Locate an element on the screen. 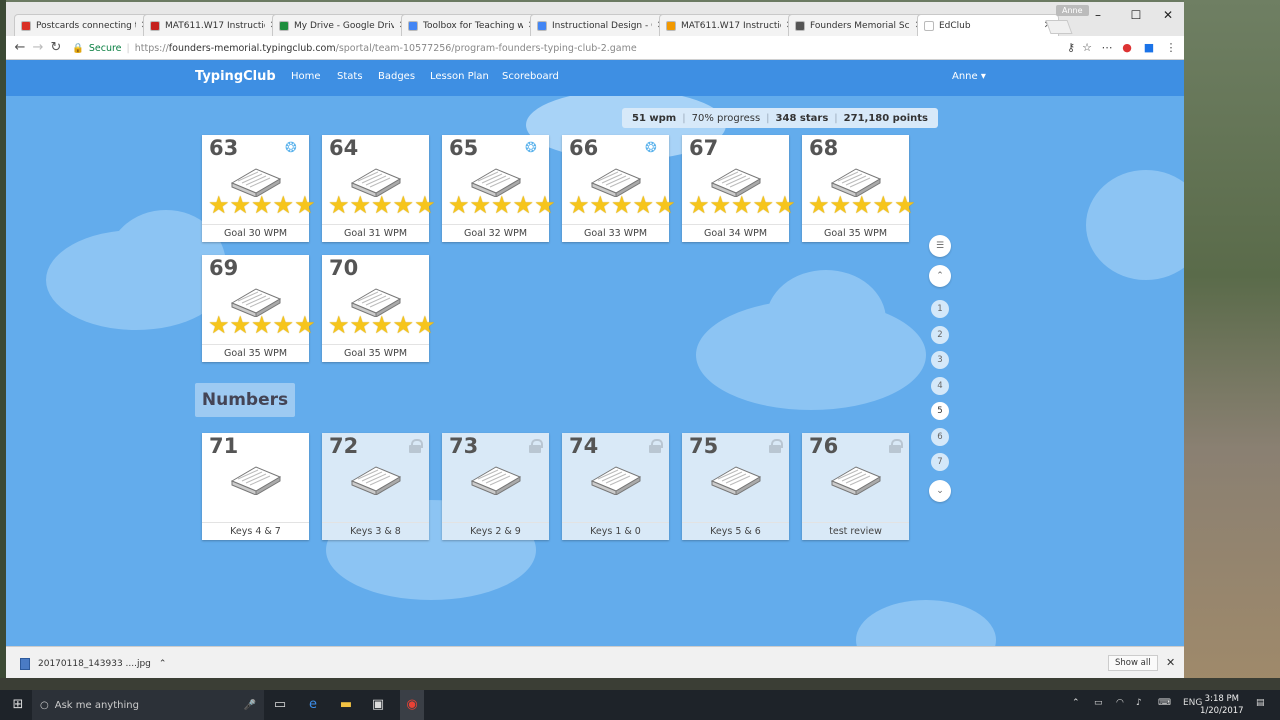 This screenshot has width=1280, height=720. microphone-icon: 🎤 is located at coordinates (250, 705).